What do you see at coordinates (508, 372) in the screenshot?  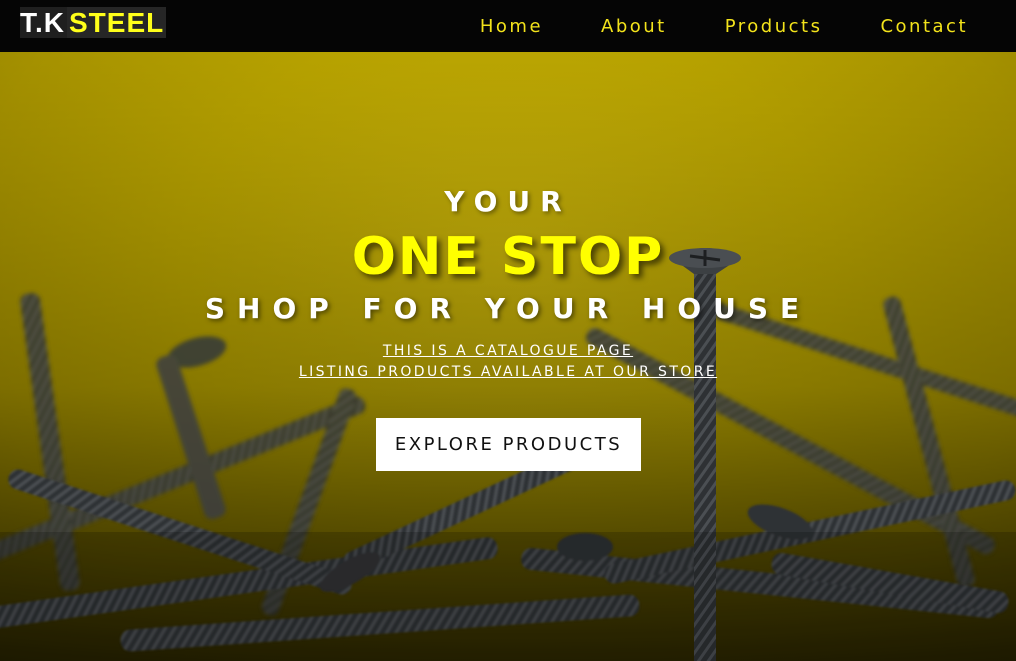 I see `hero-caption-2: LISTING PRODUCTS AVAILABLE AT OUR STORE` at bounding box center [508, 372].